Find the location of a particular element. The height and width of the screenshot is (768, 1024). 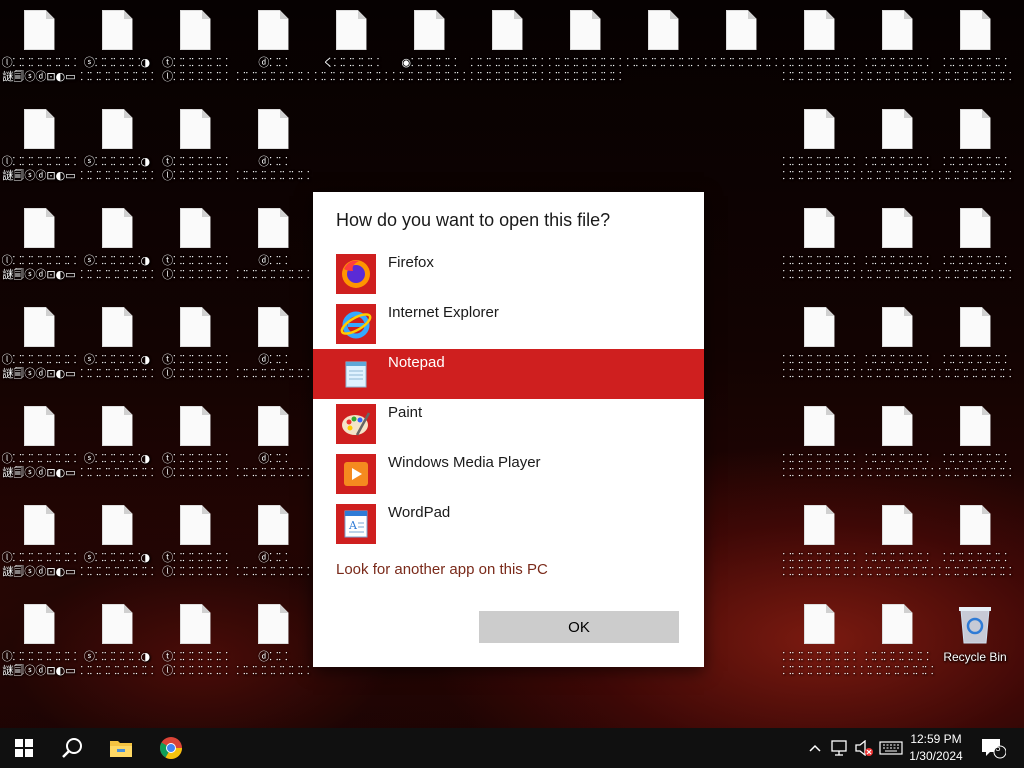

ok-button: OK is located at coordinates (579, 627).